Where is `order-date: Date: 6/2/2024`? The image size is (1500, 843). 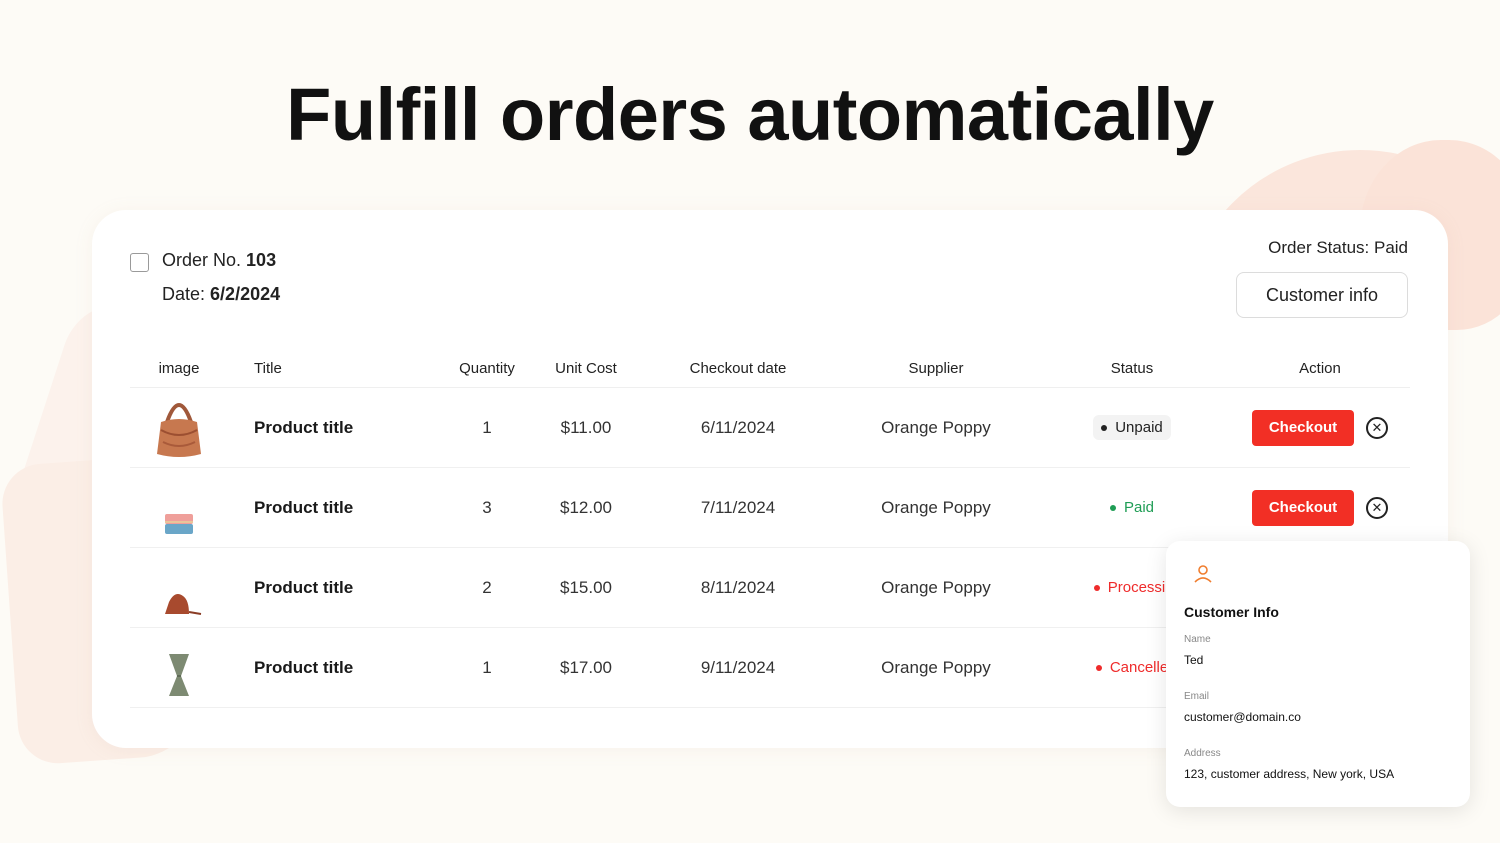
order-date: Date: 6/2/2024 is located at coordinates (221, 294).